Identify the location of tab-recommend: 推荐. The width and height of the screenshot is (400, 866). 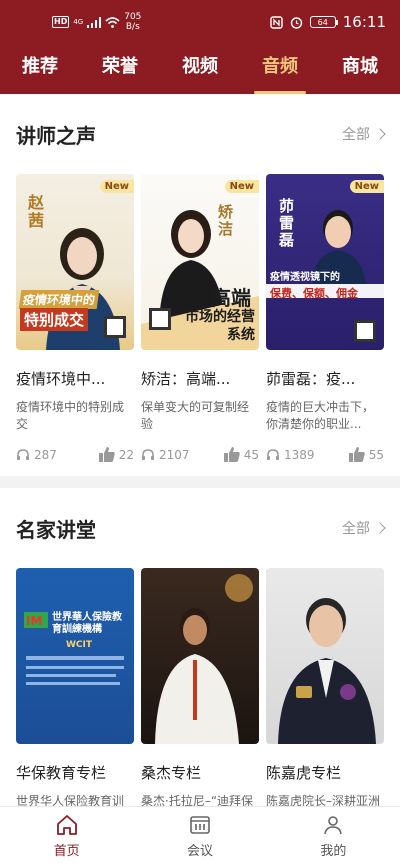
(40, 69).